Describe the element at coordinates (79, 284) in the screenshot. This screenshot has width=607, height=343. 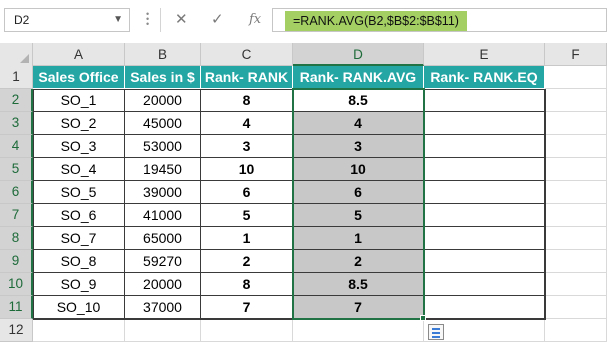
I see `table-cell: SO_9` at that location.